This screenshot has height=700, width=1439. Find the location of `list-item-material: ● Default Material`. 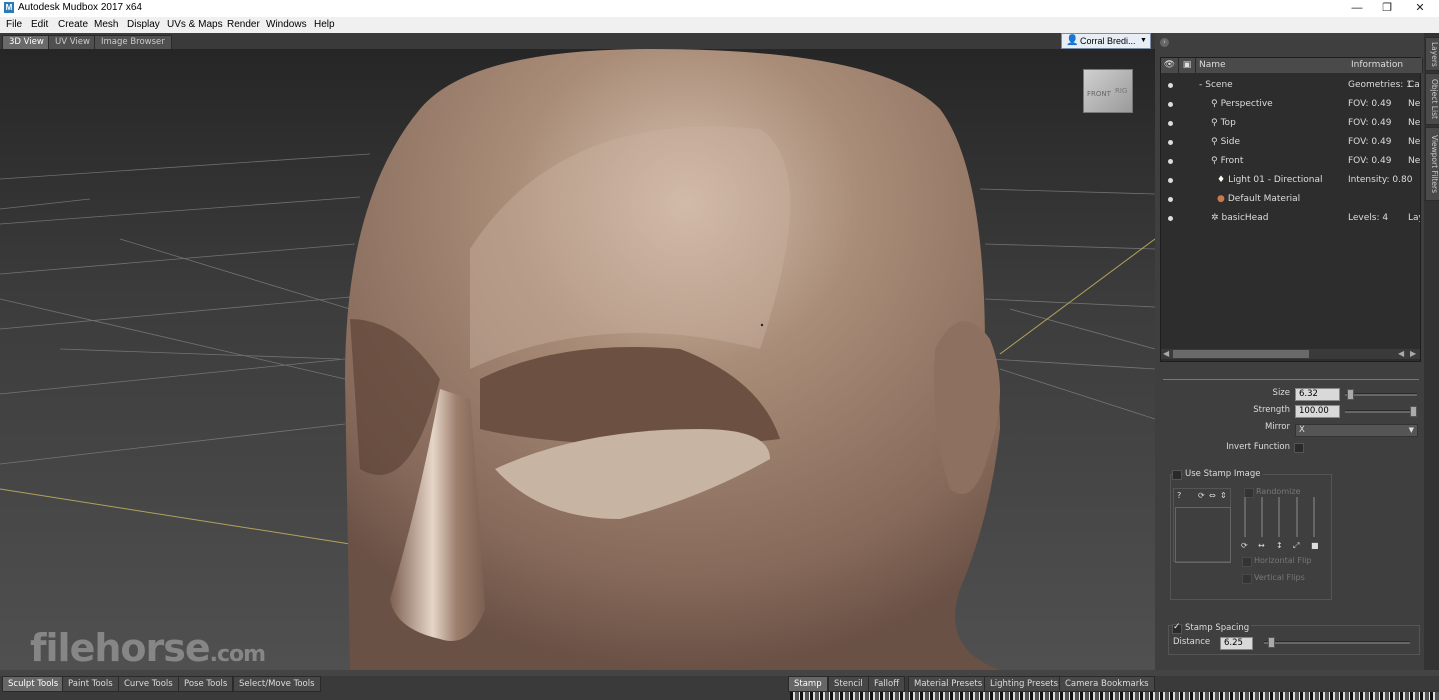

list-item-material: ● Default Material is located at coordinates (1290, 199).